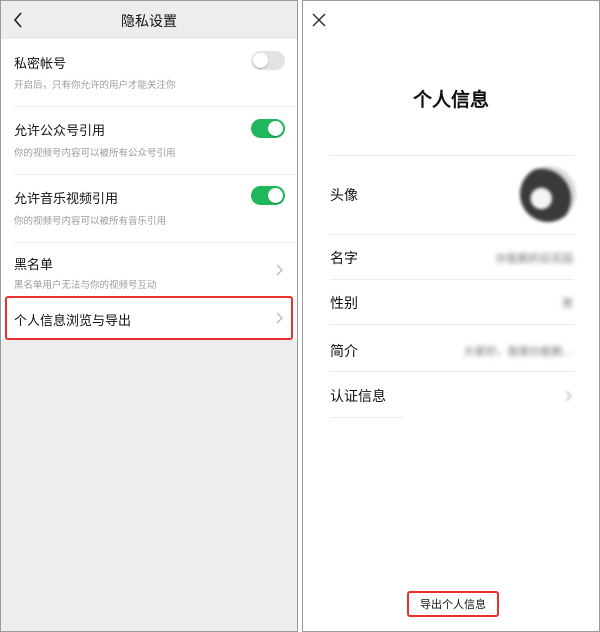 This screenshot has height=632, width=600. What do you see at coordinates (90, 221) in the screenshot?
I see `settings-item-subtitle: 你的视频号内容可以被所有音乐引用` at bounding box center [90, 221].